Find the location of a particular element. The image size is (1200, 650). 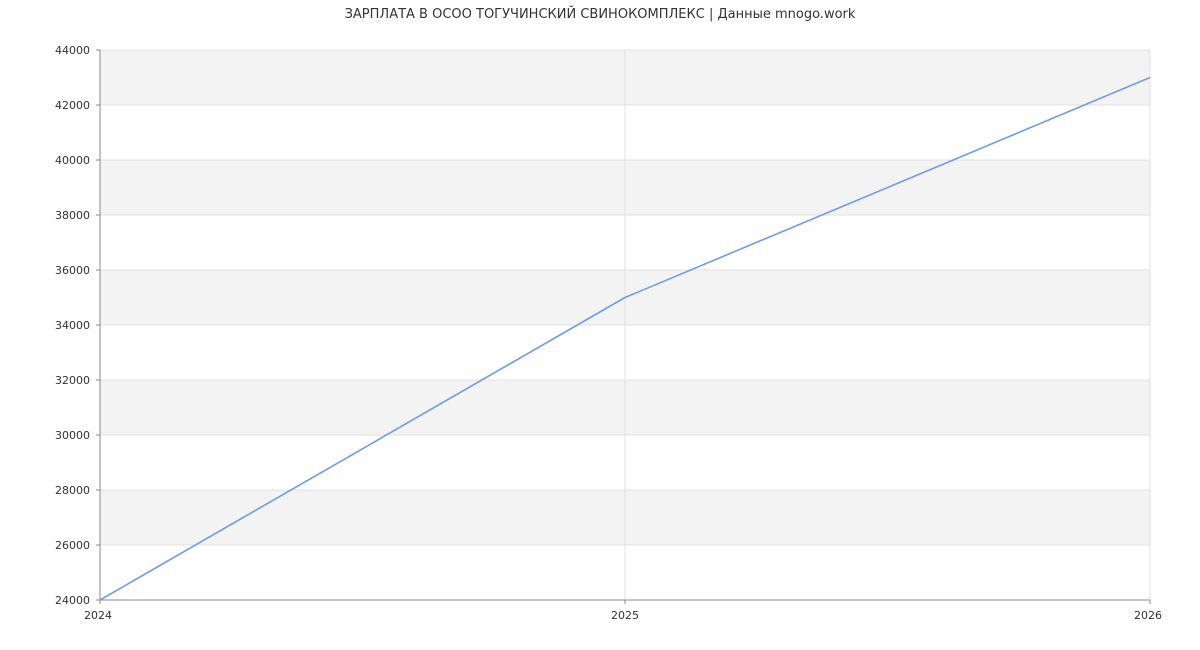

y-tick-label: 32000 is located at coordinates (72, 380).